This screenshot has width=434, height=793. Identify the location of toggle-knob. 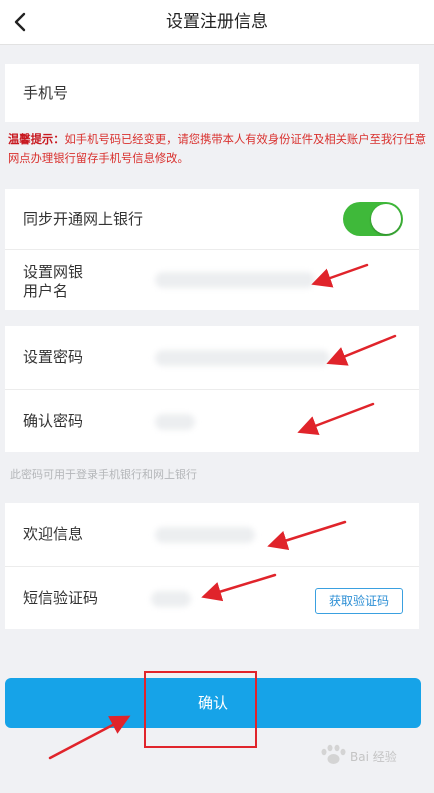
(386, 219).